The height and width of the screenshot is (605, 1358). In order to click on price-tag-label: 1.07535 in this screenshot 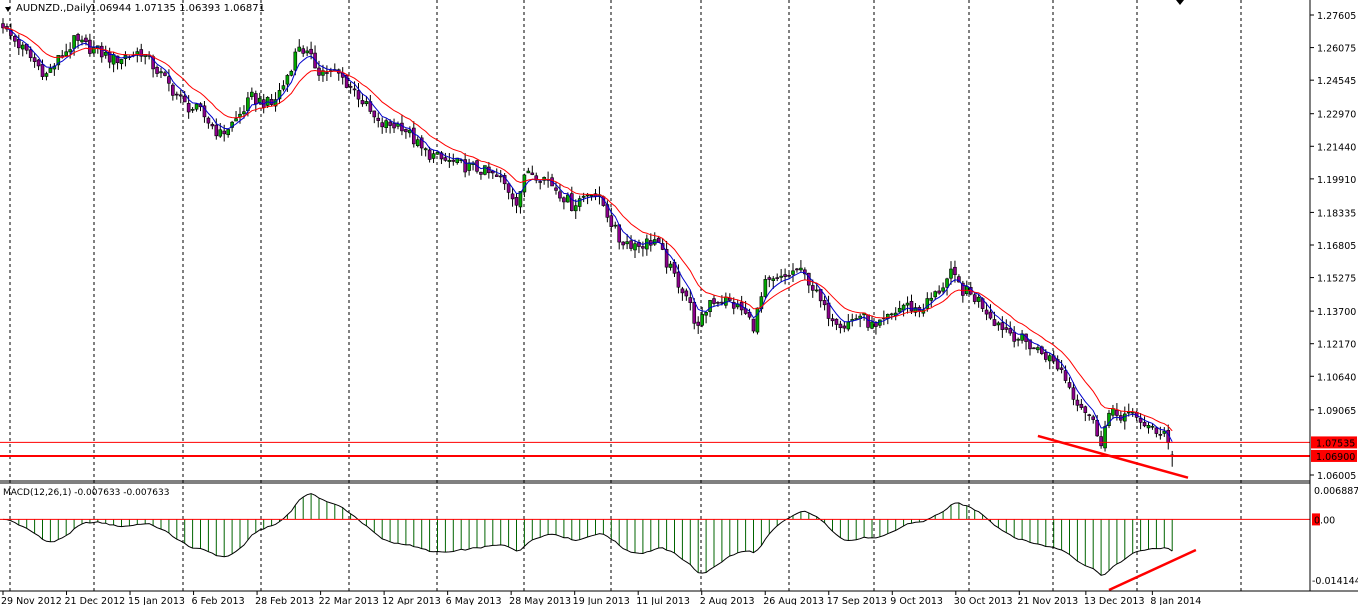, I will do `click(1335, 443)`.